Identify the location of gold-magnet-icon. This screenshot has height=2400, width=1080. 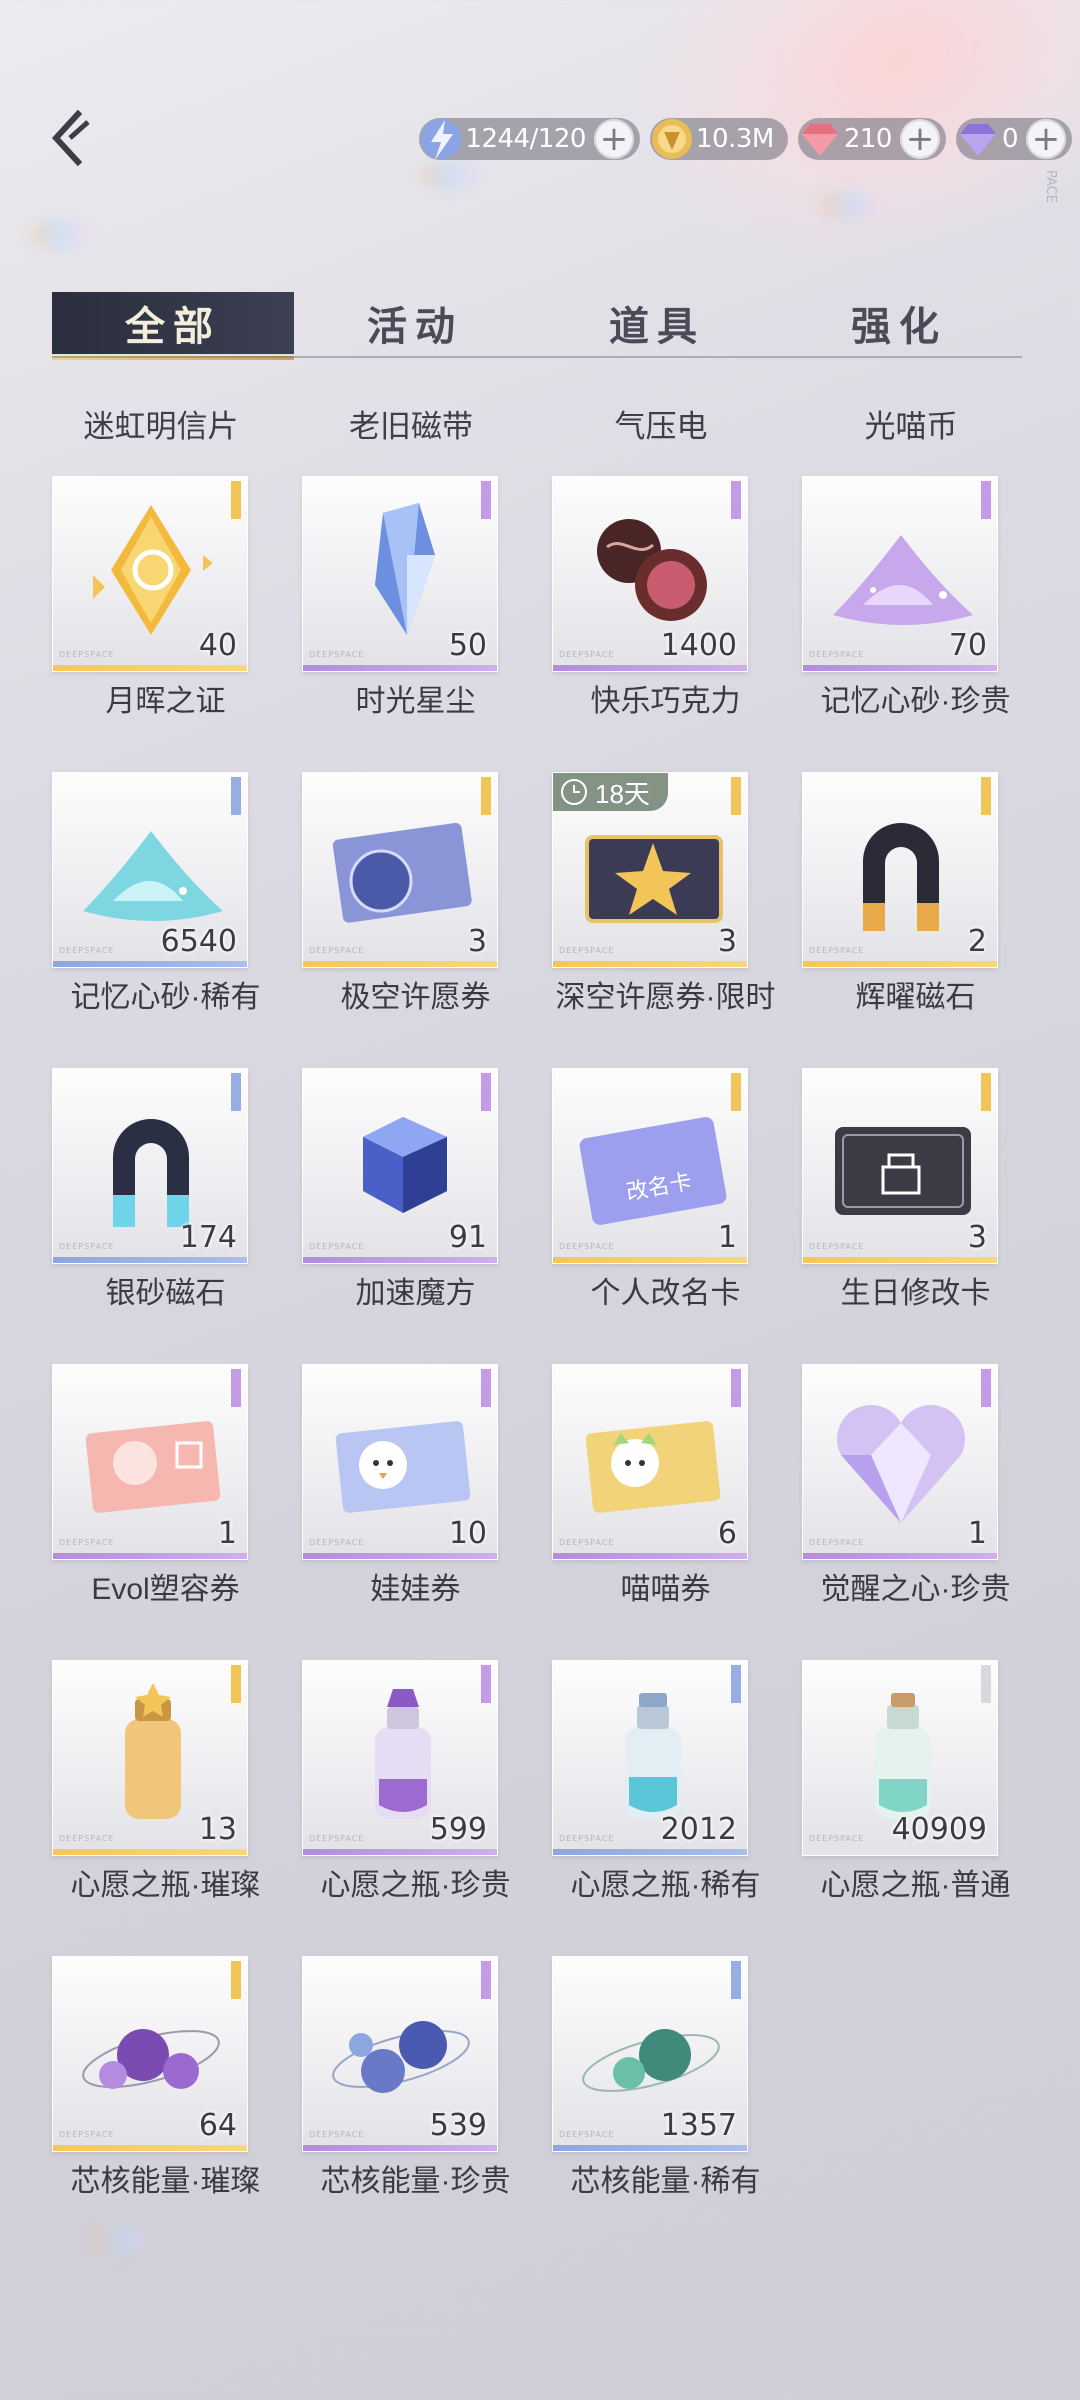
(901, 877).